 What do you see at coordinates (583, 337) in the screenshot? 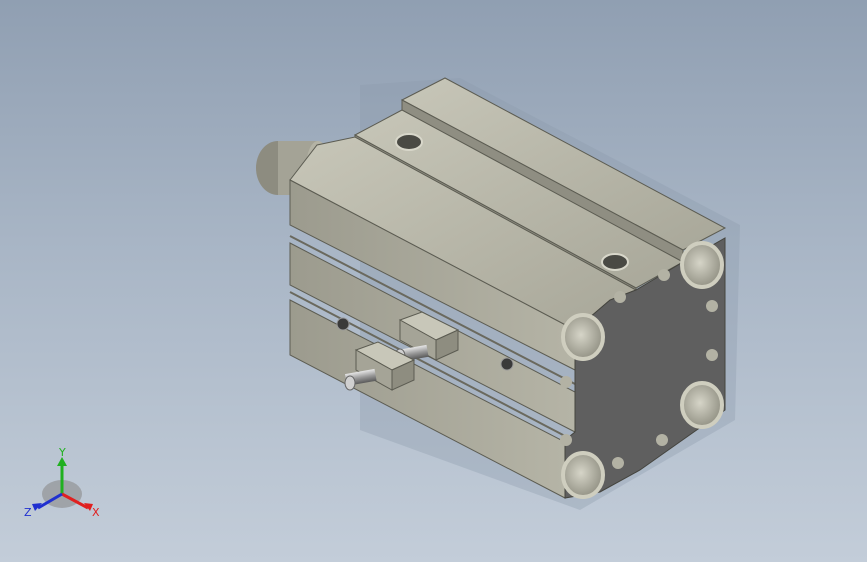
I see `bore-mid-left` at bounding box center [583, 337].